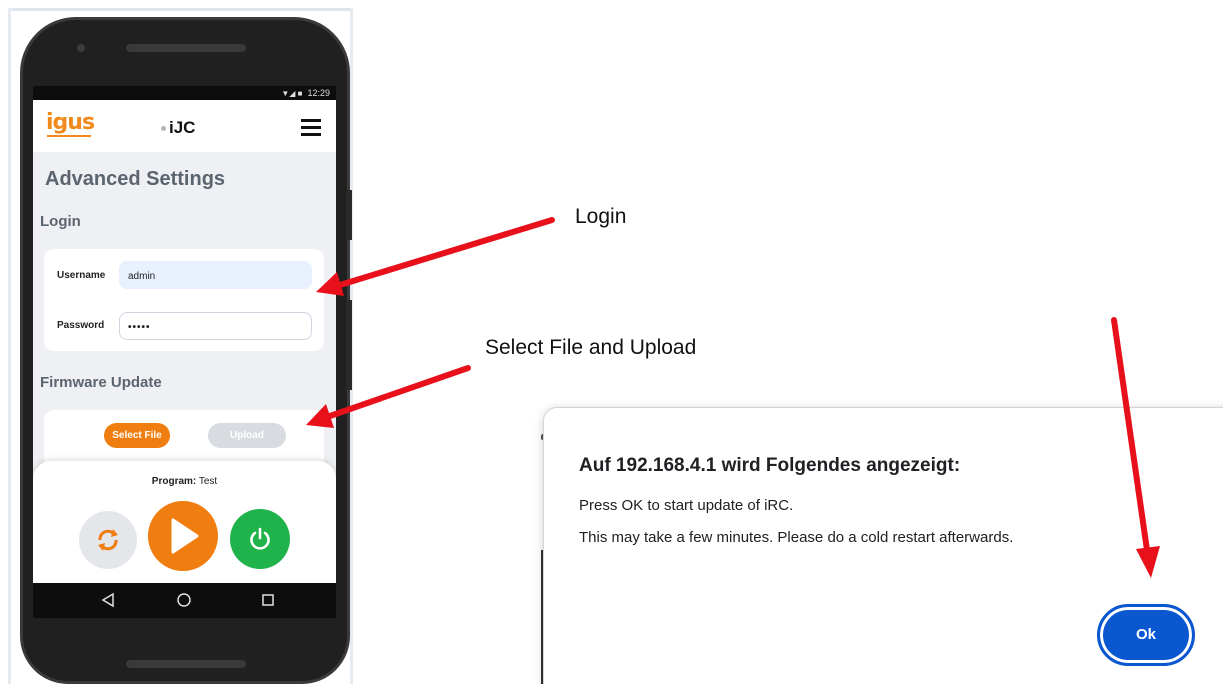 This screenshot has width=1223, height=684. What do you see at coordinates (388, 396) in the screenshot?
I see `arrow-to-firmware` at bounding box center [388, 396].